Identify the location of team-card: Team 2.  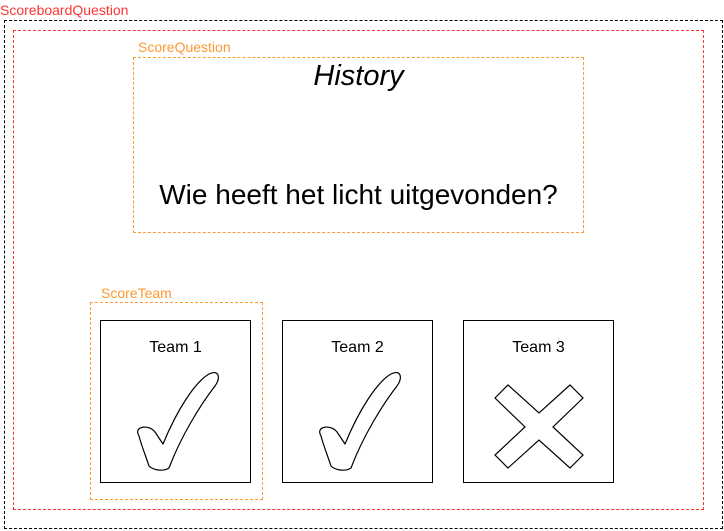
(357, 401).